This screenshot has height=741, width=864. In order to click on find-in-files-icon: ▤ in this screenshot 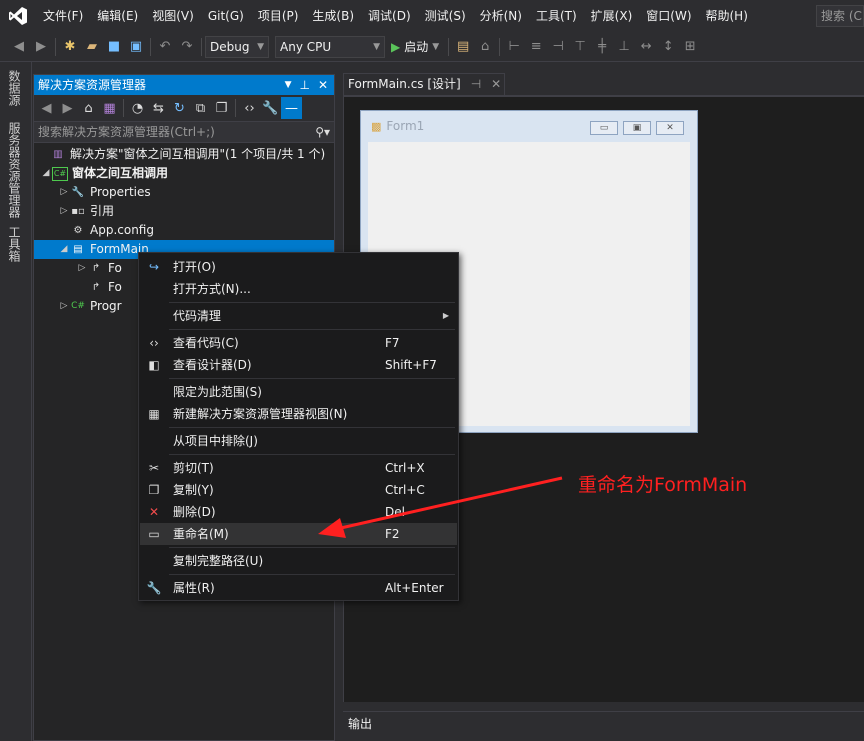, I will do `click(463, 47)`.